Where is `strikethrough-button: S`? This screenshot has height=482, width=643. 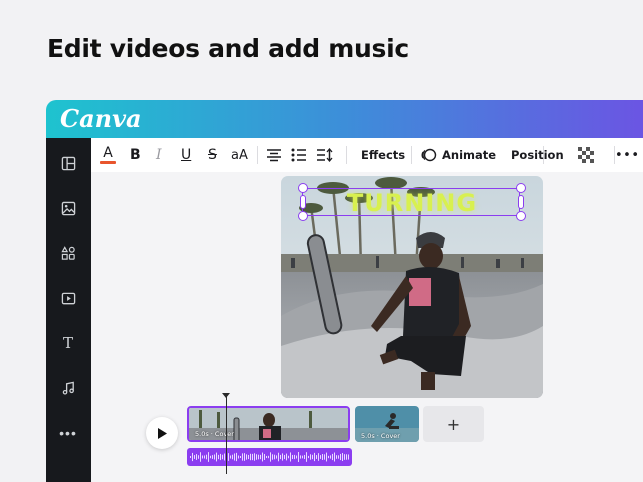
strikethrough-button: S is located at coordinates (212, 155).